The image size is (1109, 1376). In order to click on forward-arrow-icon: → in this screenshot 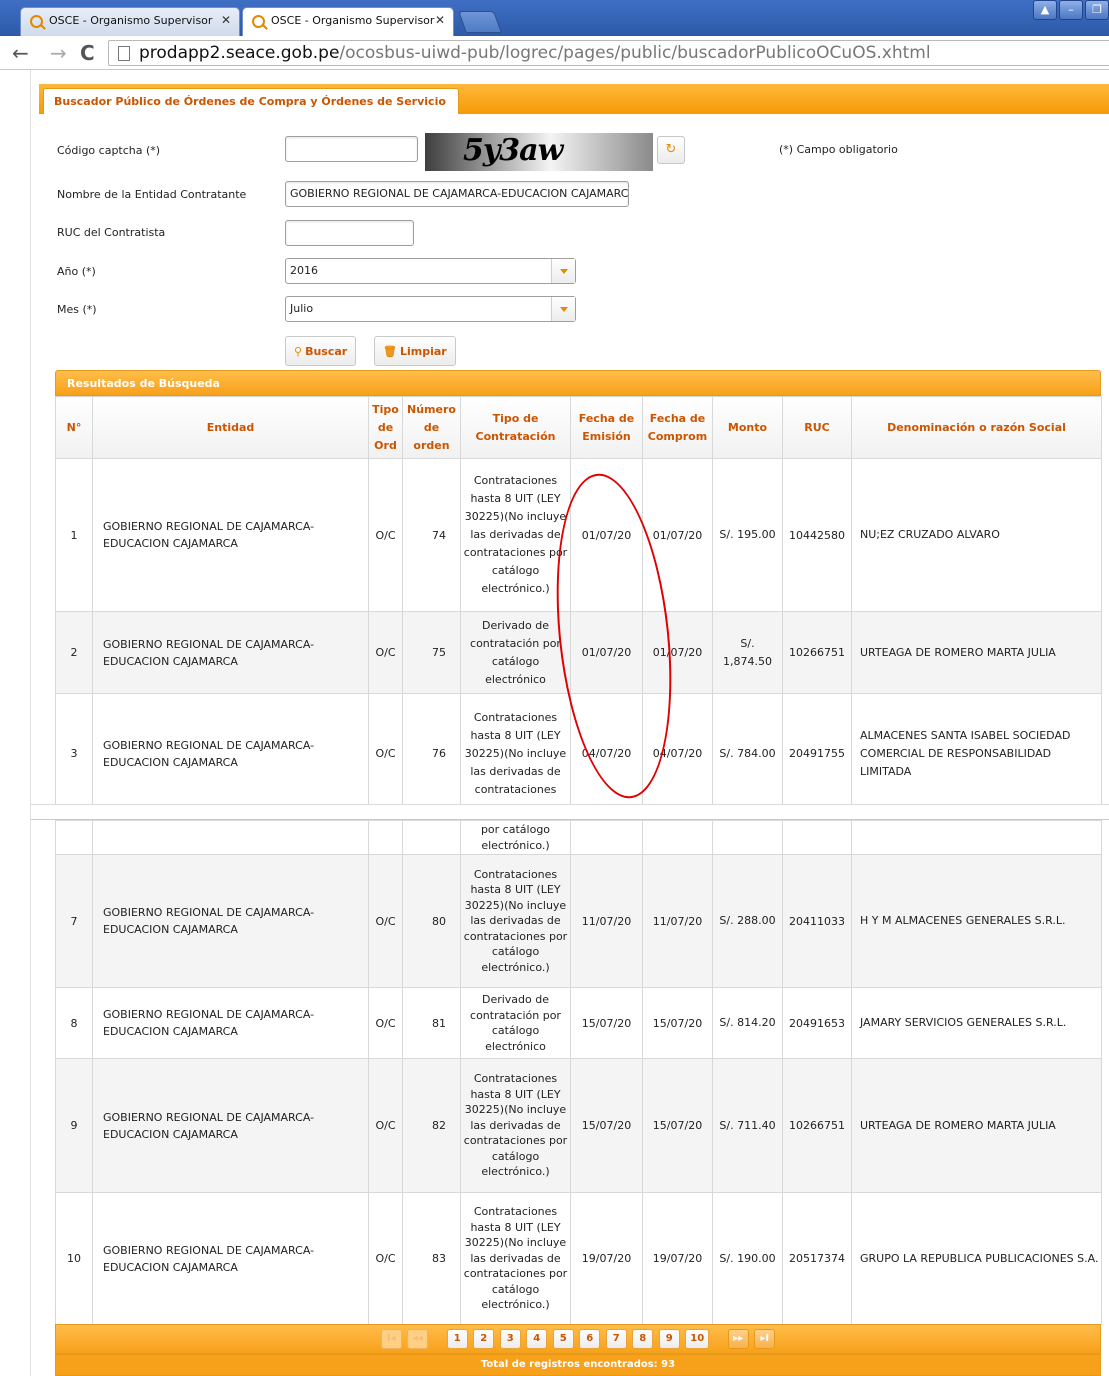, I will do `click(58, 53)`.